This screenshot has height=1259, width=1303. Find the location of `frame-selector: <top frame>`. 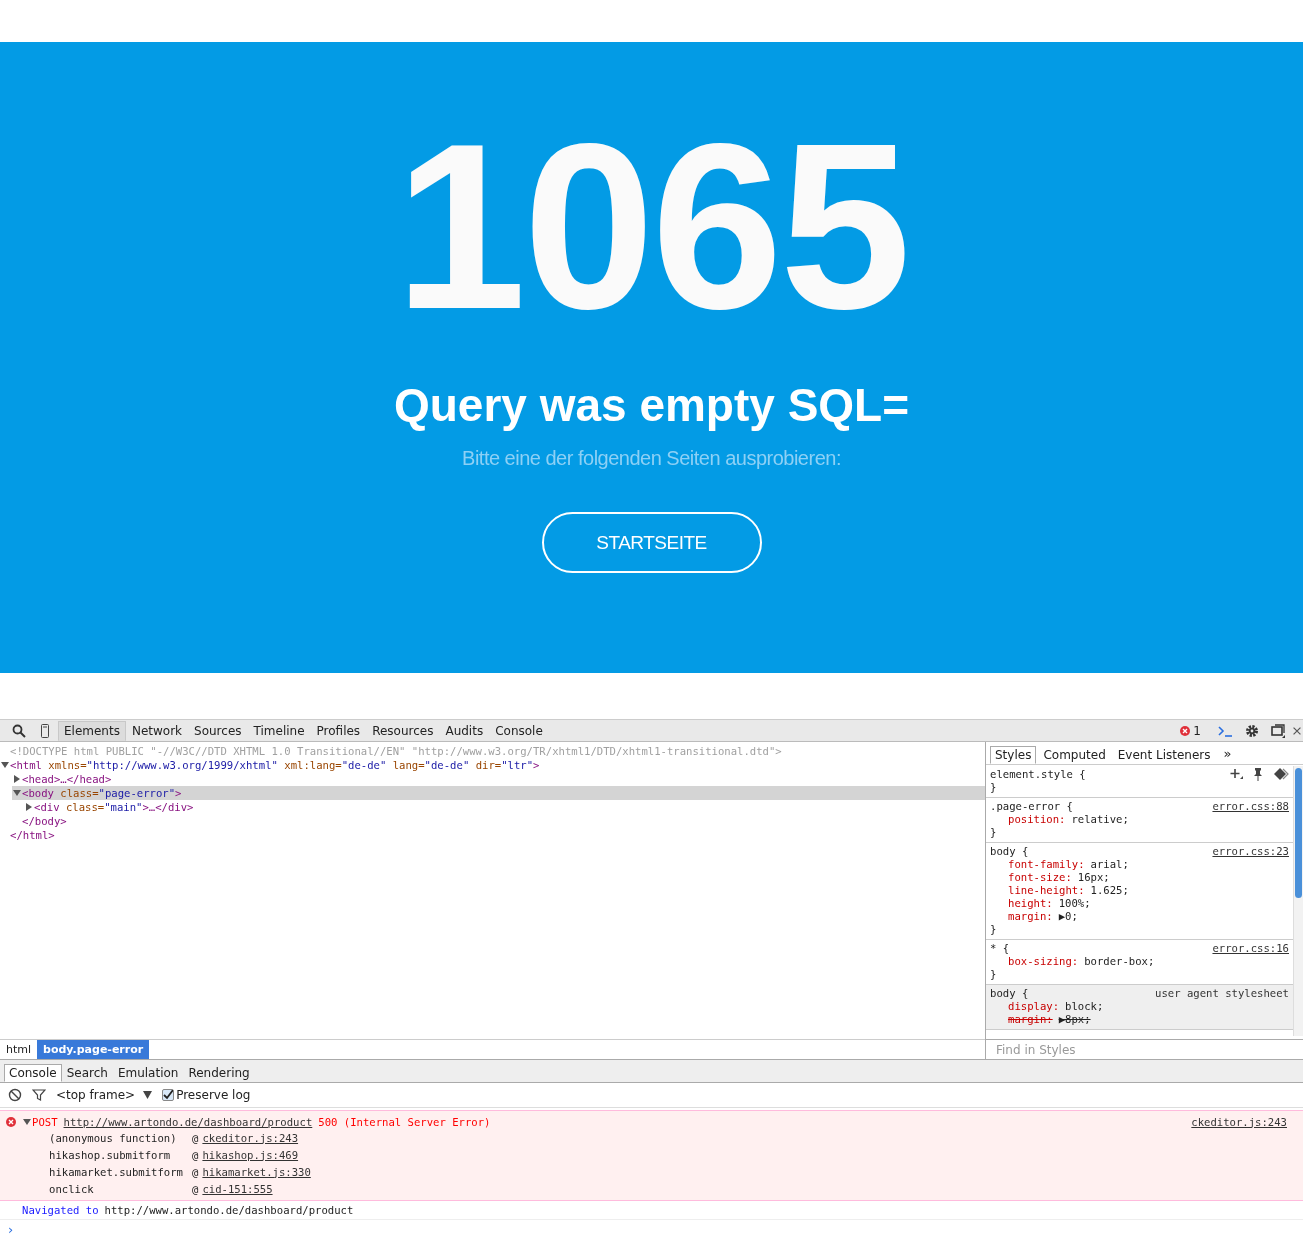

frame-selector: <top frame> is located at coordinates (96, 1095).